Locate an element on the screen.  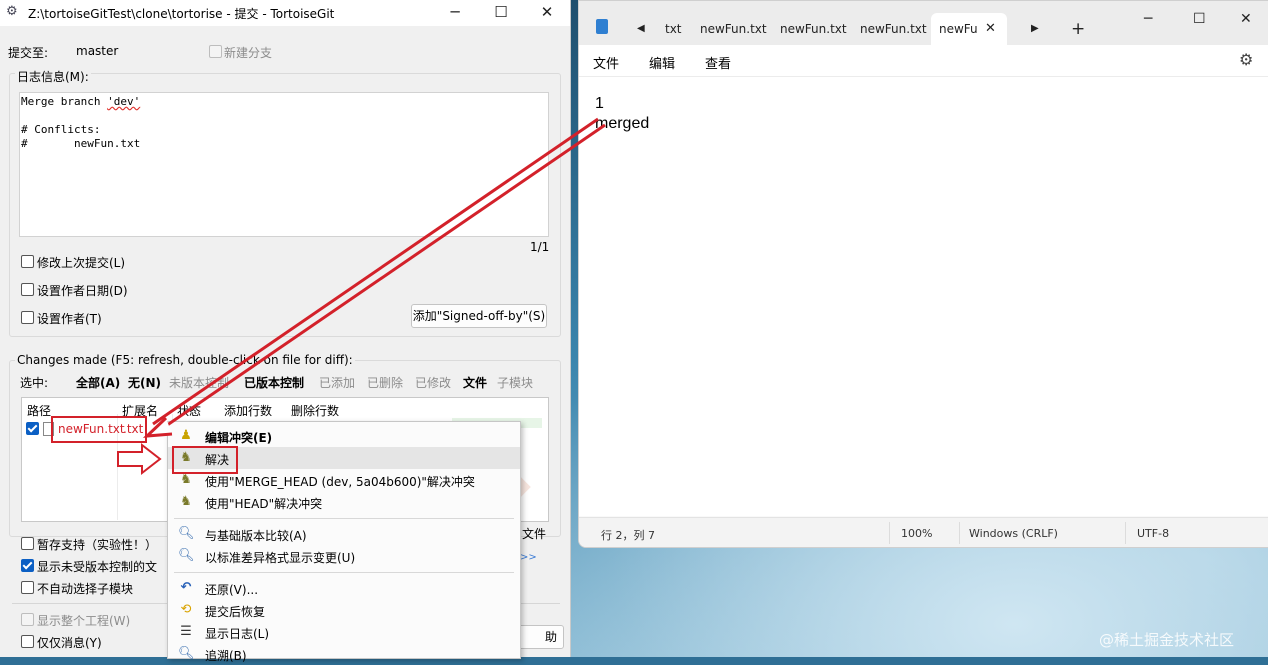
watermark: @稀土掘金技术社区 is located at coordinates (1167, 640).